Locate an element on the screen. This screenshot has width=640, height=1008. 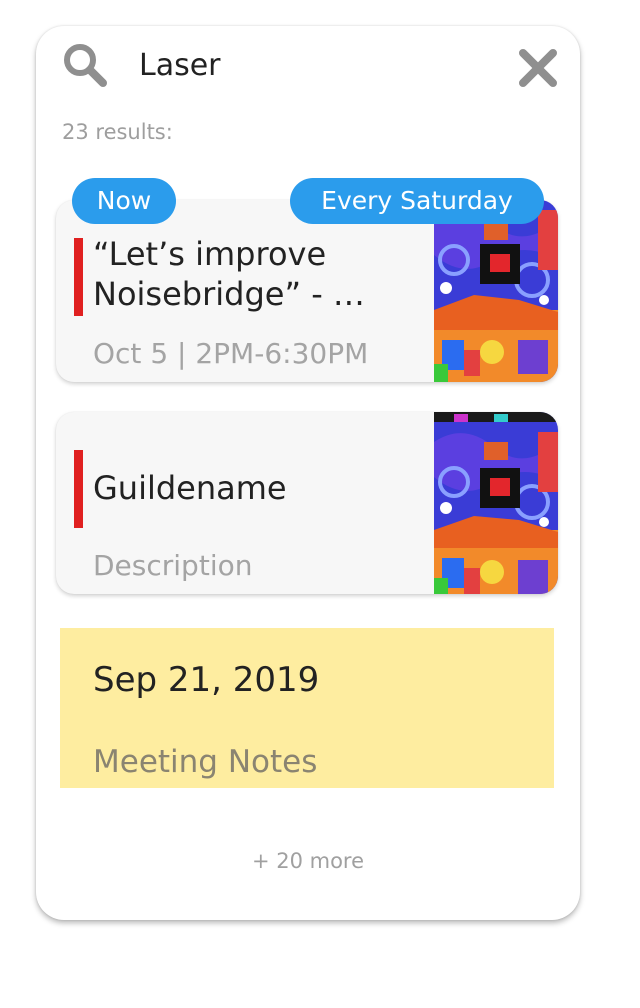
badge-now: Now is located at coordinates (124, 201).